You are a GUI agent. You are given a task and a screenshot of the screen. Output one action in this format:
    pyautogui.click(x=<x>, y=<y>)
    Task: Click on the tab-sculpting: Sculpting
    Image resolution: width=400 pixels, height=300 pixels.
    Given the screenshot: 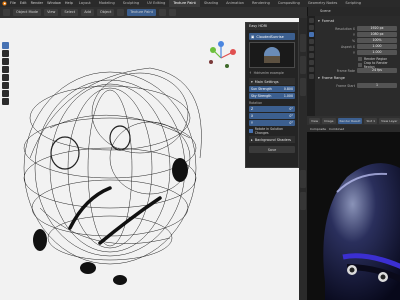 What is the action you would take?
    pyautogui.click(x=131, y=3)
    